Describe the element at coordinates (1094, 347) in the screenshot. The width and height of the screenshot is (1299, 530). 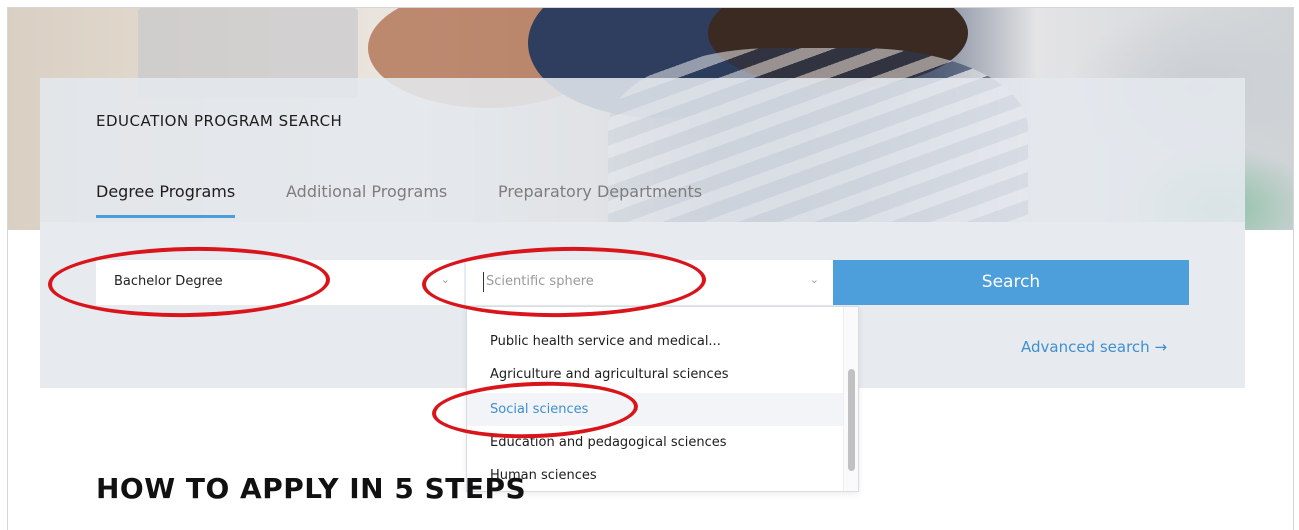
I see `advanced-search-link: Advanced search →` at that location.